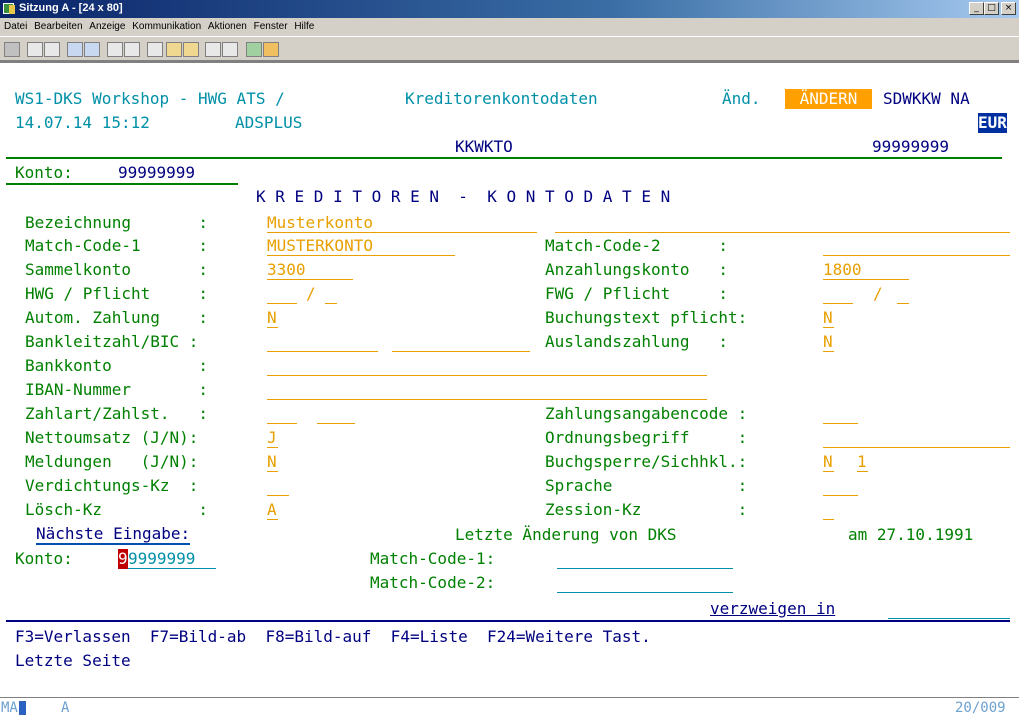 This screenshot has width=1019, height=718. I want to click on ausland-field: N, so click(828, 342).